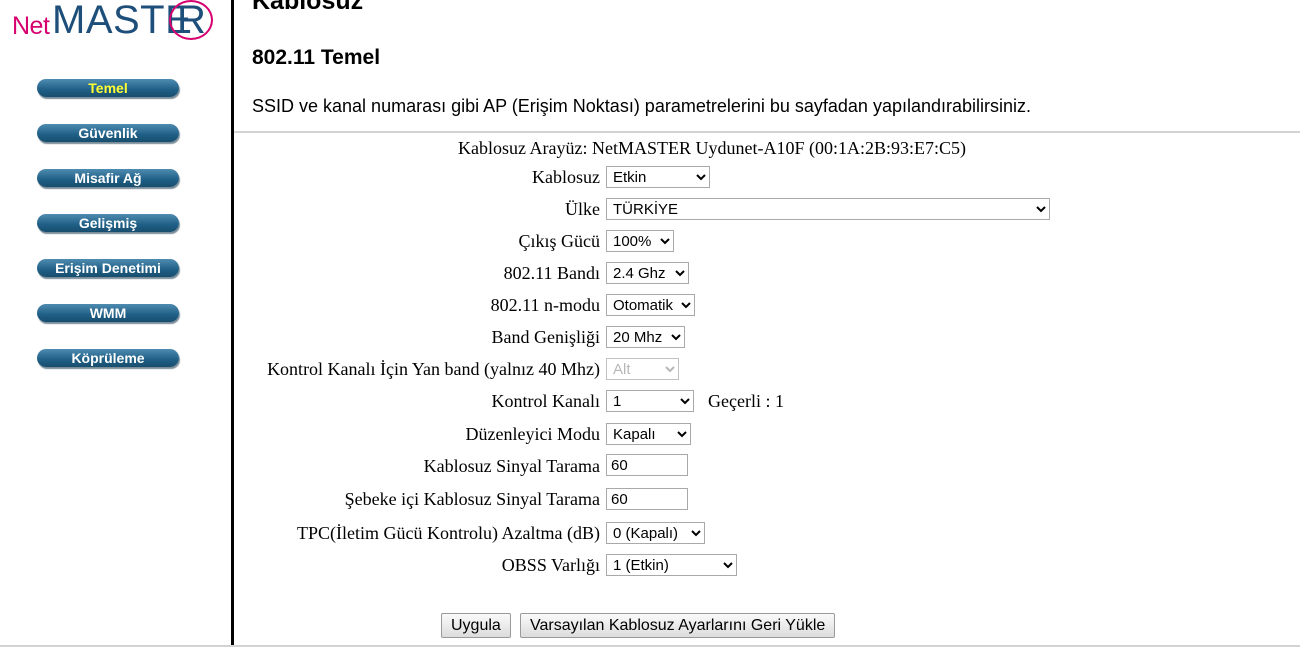 The width and height of the screenshot is (1300, 649). Describe the element at coordinates (448, 533) in the screenshot. I see `tpc-label: TPC(İletim Gücü Kontrolu) Azaltma (dB)` at that location.